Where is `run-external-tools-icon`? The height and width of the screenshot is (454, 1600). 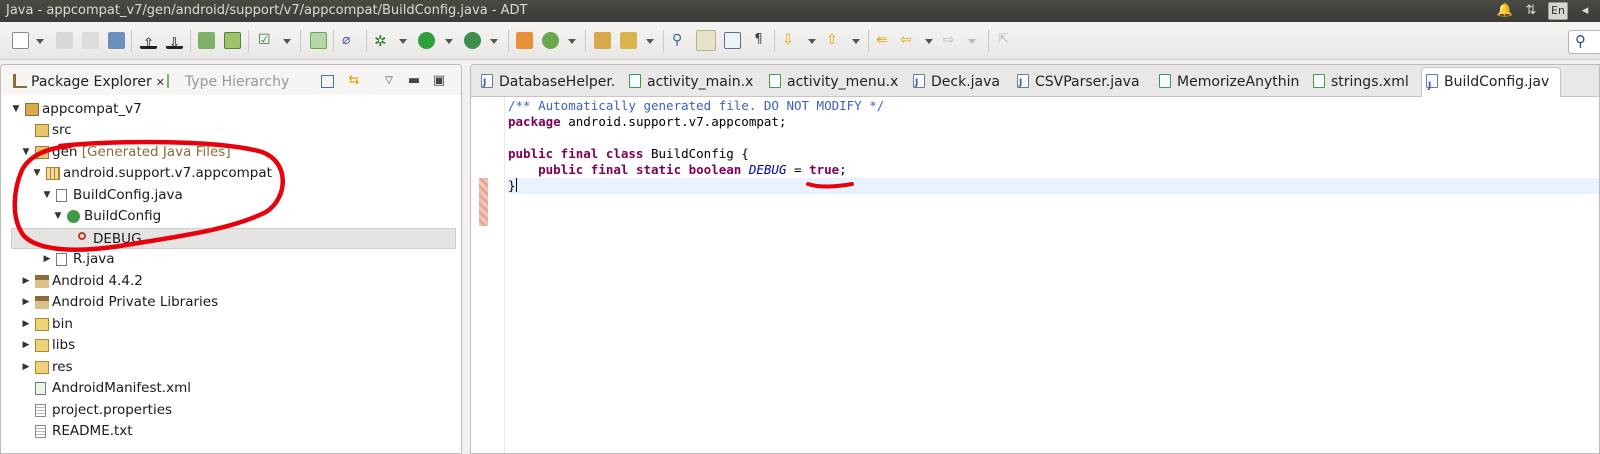 run-external-tools-icon is located at coordinates (472, 40).